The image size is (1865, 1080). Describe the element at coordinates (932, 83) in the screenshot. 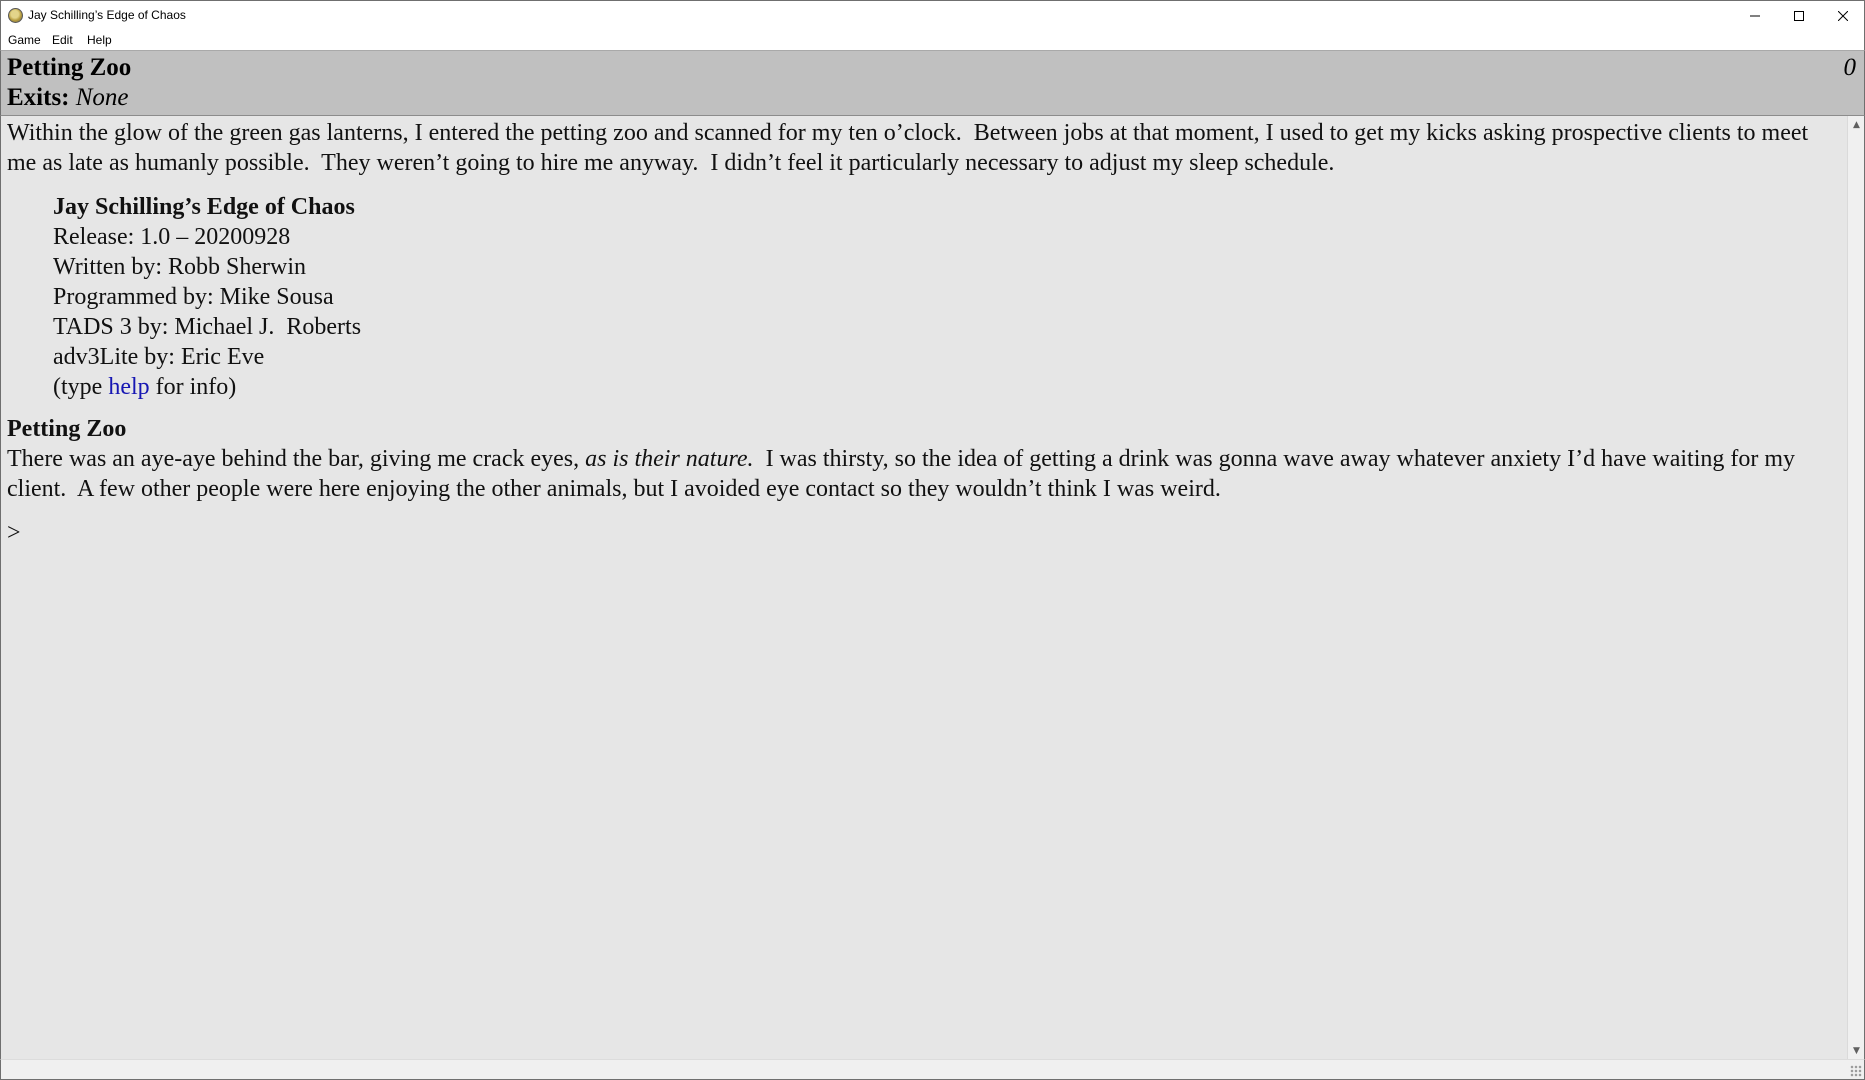

I see `status-line: Petting Zoo Exits: None 0` at that location.